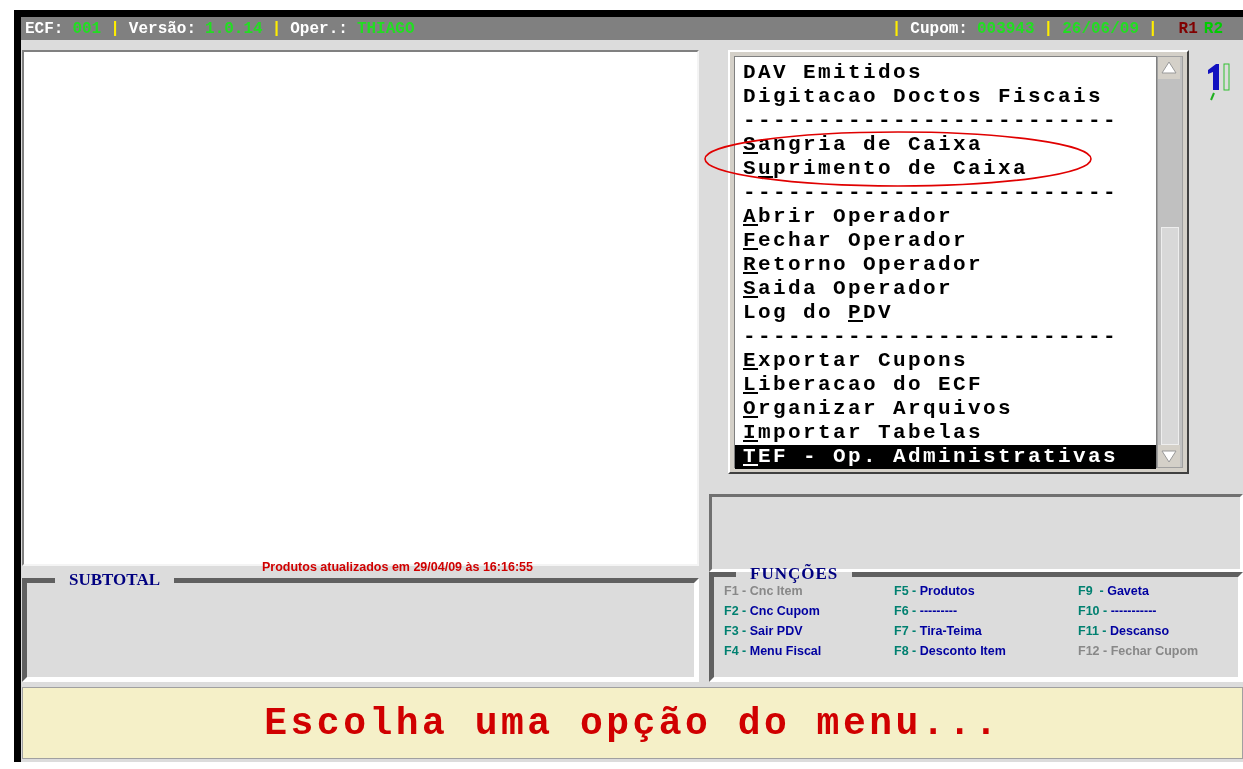 The width and height of the screenshot is (1243, 769). Describe the element at coordinates (773, 652) in the screenshot. I see `function-key-item: F4 - Menu Fiscal` at that location.